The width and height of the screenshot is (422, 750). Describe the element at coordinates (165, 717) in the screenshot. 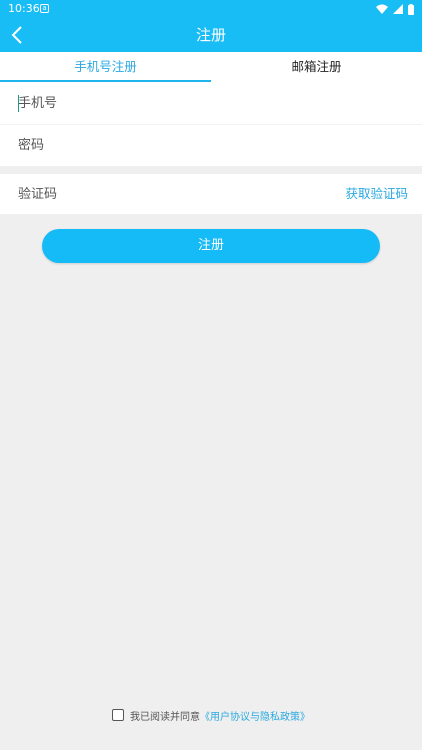

I see `agreement-text: 我已阅读并同意` at that location.